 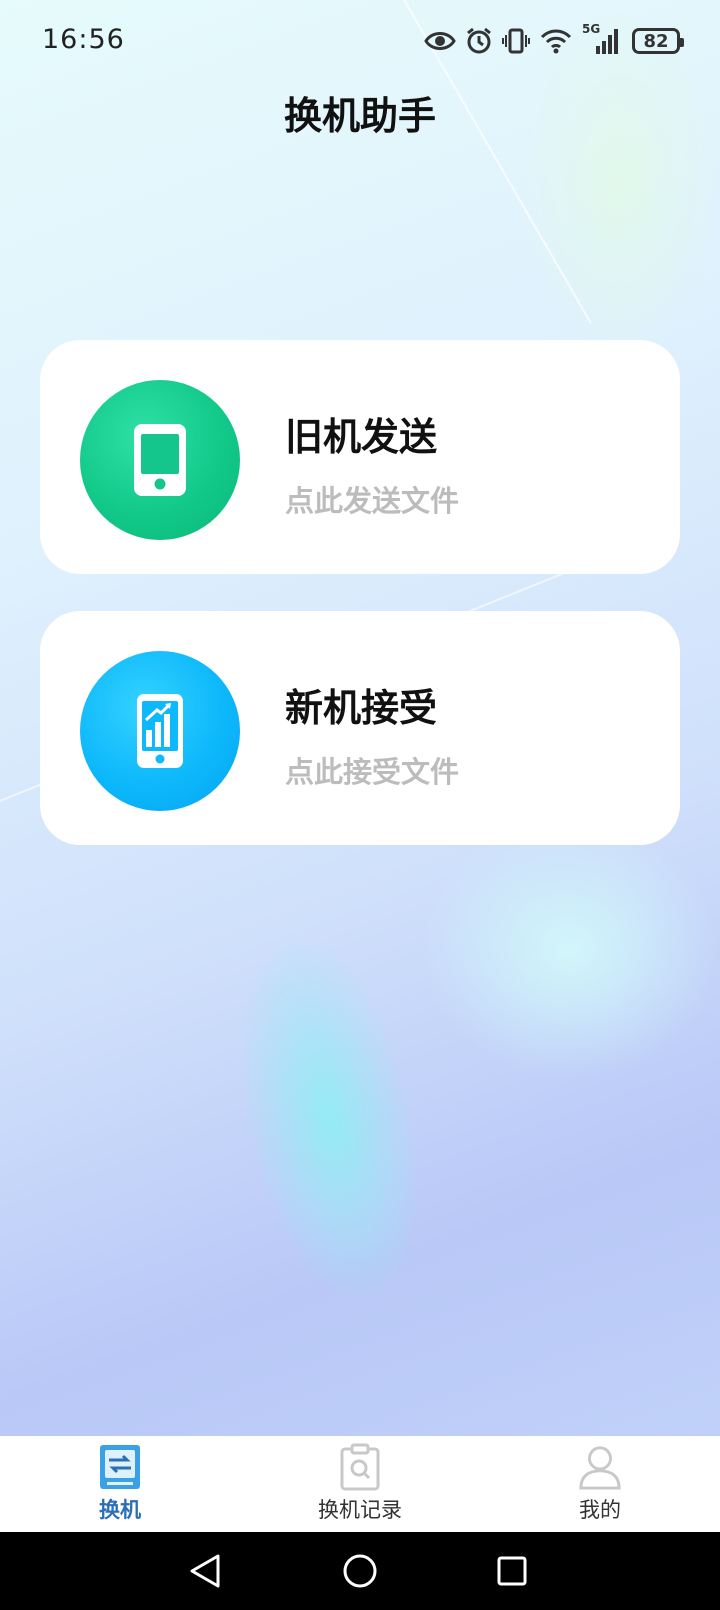 I want to click on receive-card: 新机接受 点此接受文件, so click(x=360, y=728).